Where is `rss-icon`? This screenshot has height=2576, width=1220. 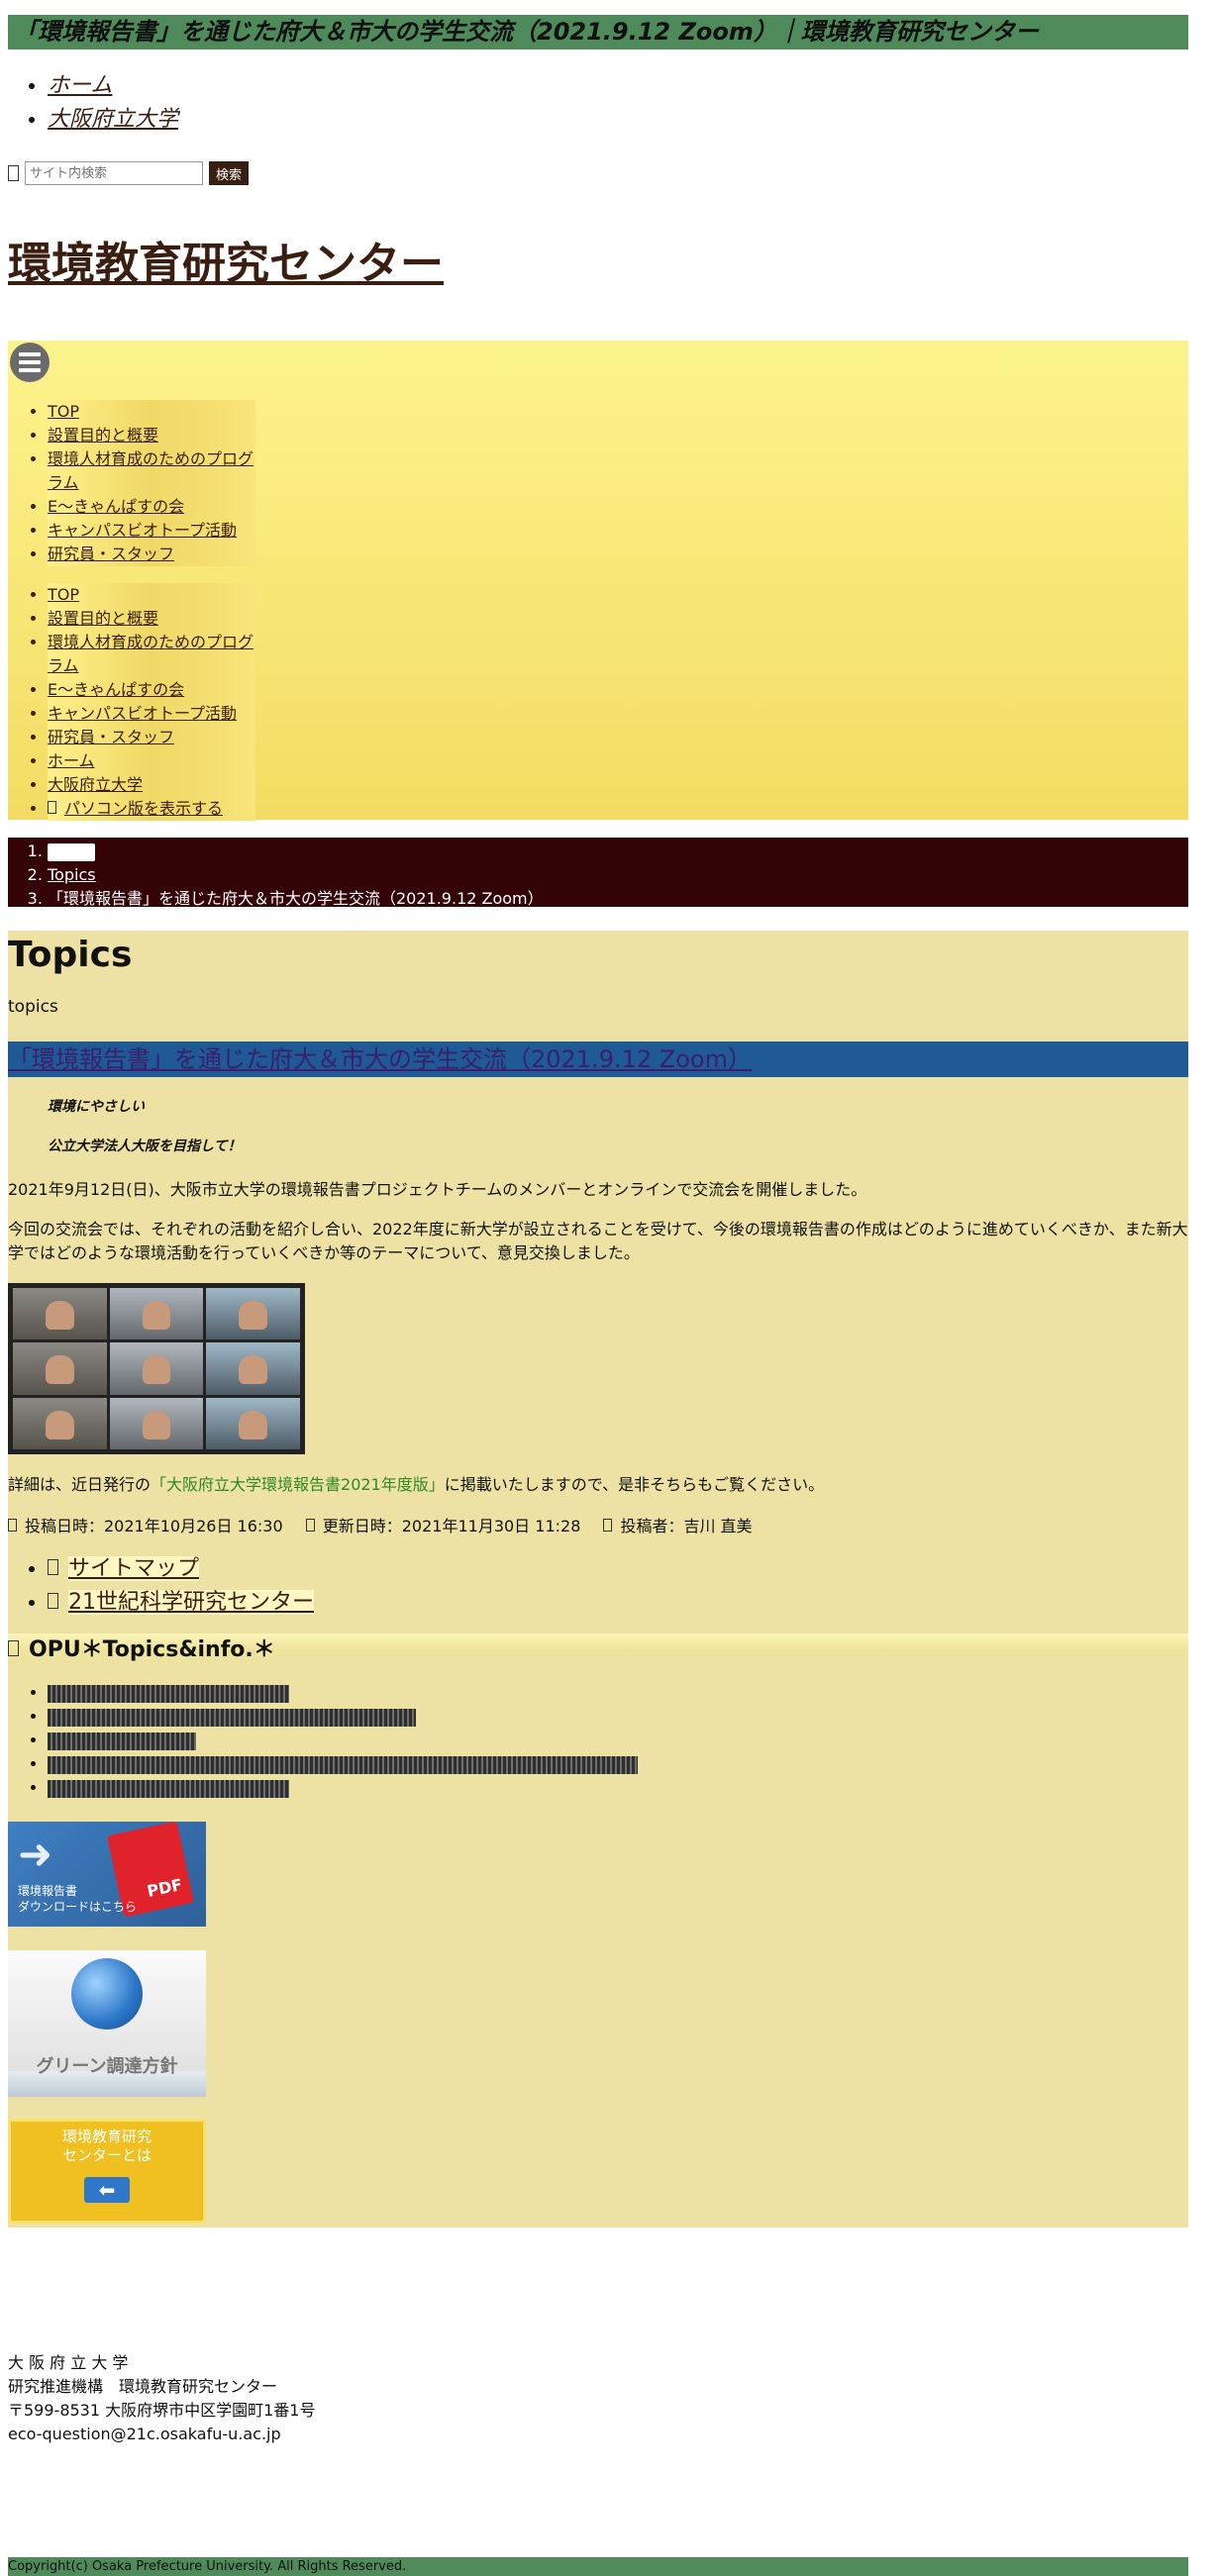 rss-icon is located at coordinates (14, 1648).